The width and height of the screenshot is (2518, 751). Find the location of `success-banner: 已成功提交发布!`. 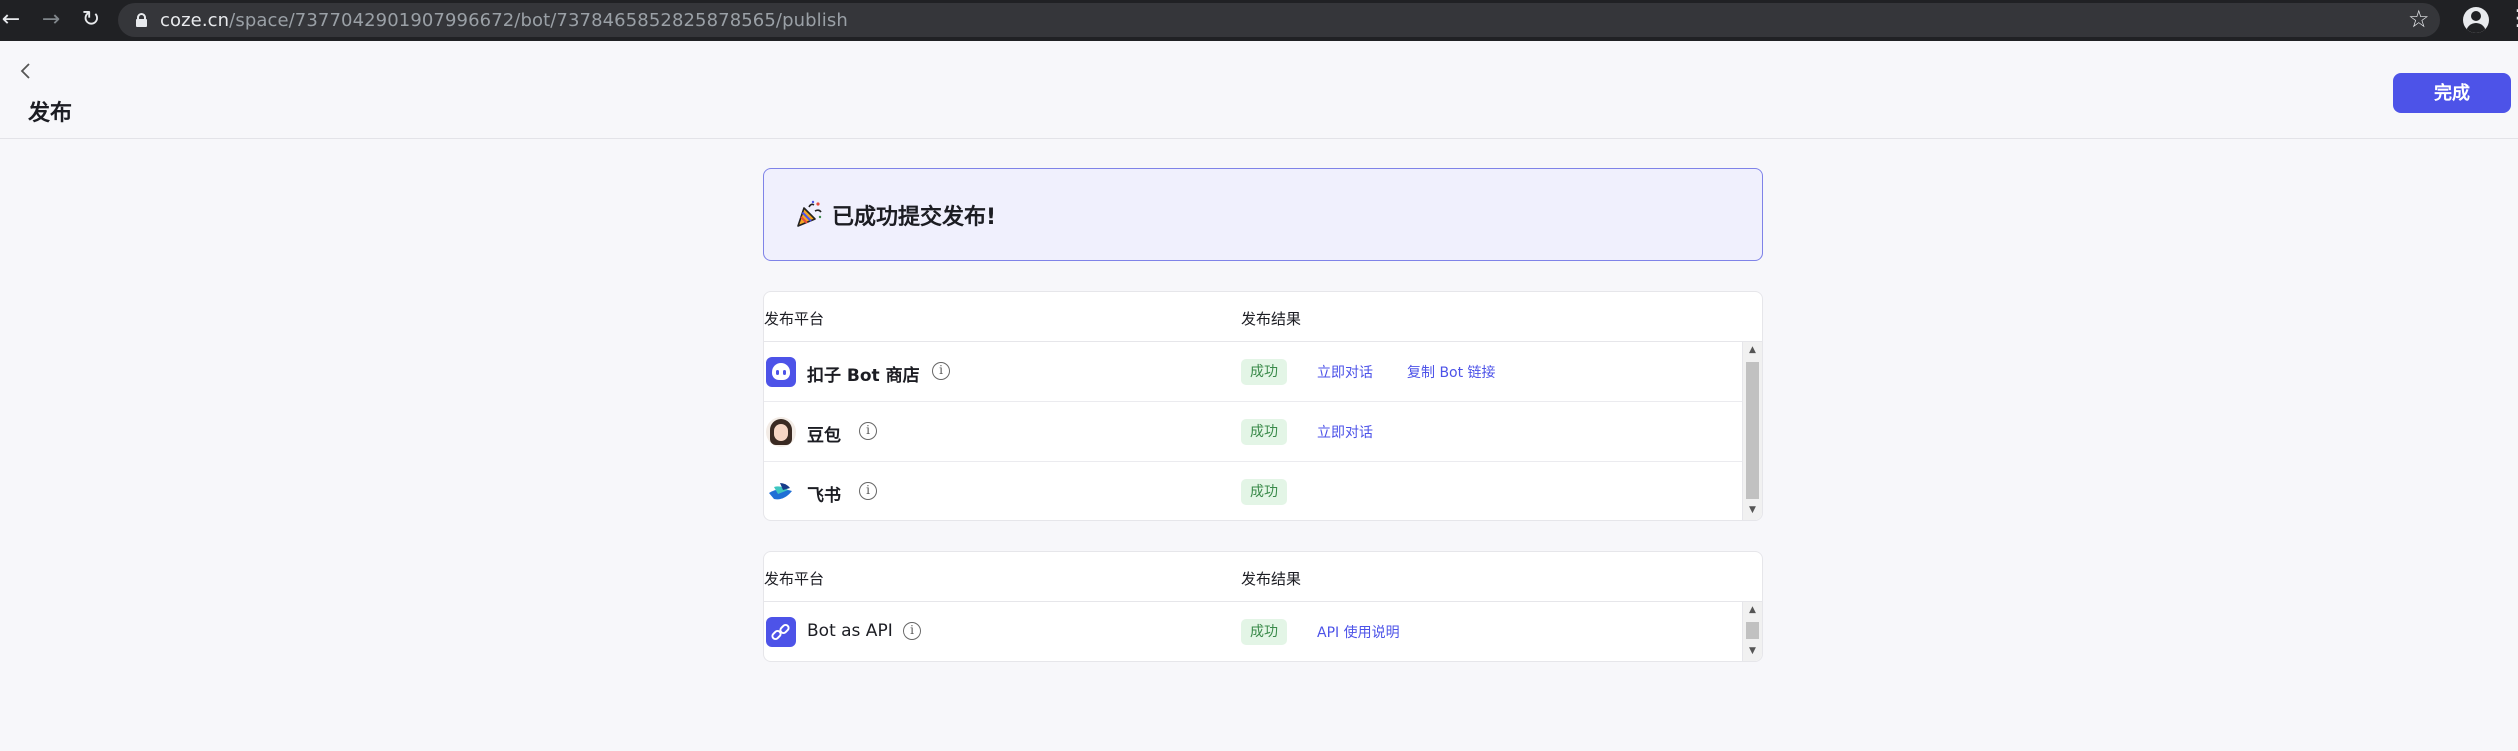

success-banner: 已成功提交发布! is located at coordinates (1263, 214).